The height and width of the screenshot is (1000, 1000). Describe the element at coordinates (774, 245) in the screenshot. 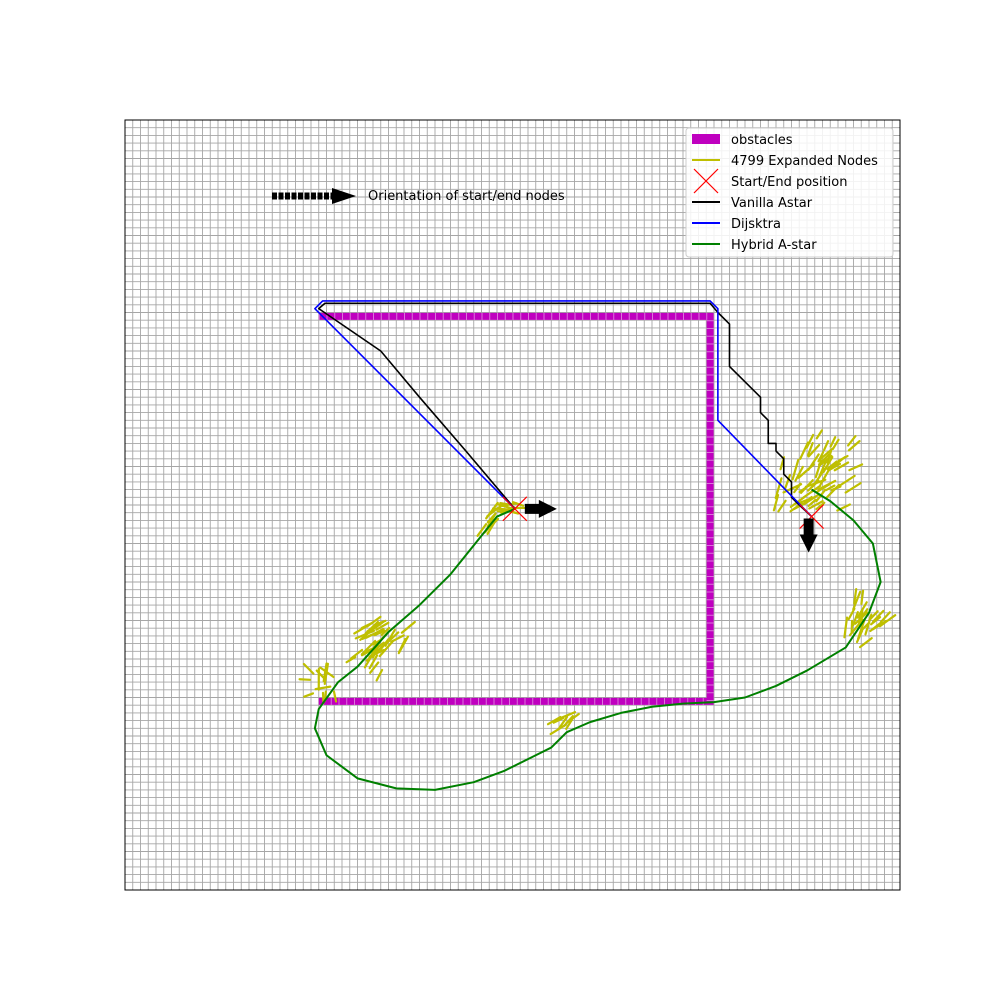

I see `legend-label-hybrid-astar: Hybrid A-star` at that location.